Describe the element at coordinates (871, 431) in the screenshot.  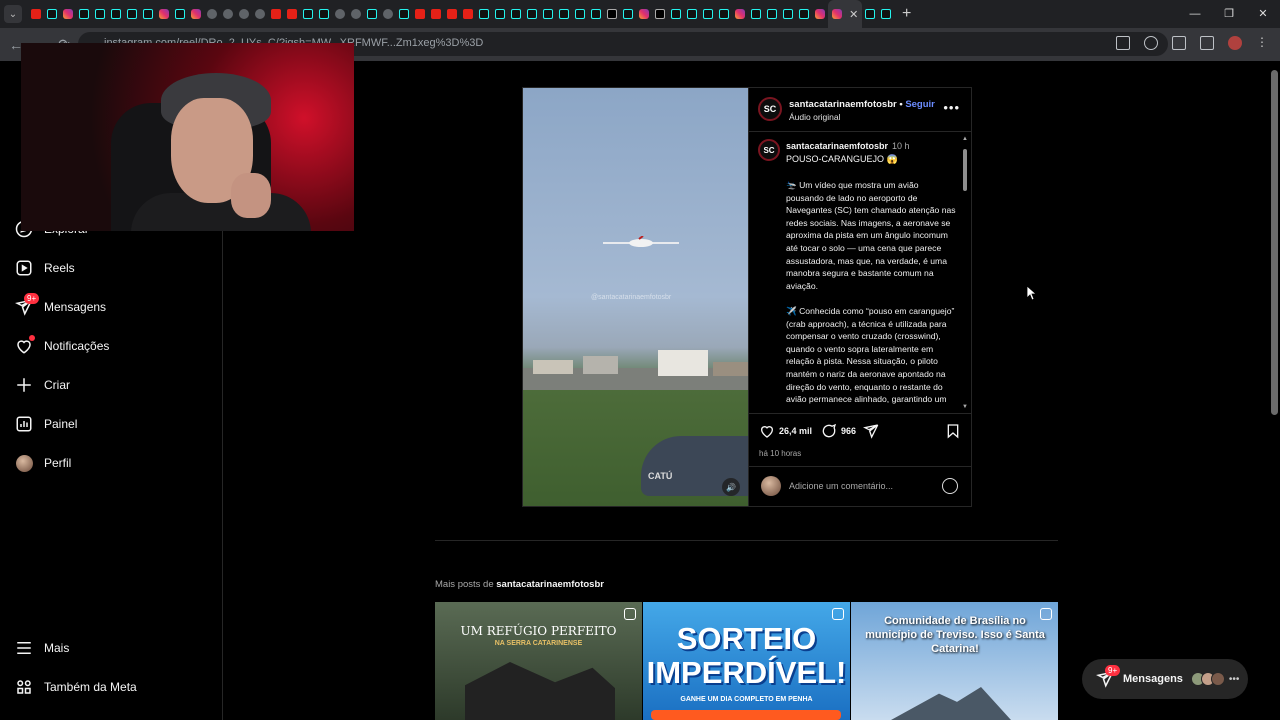
I see `share-button` at that location.